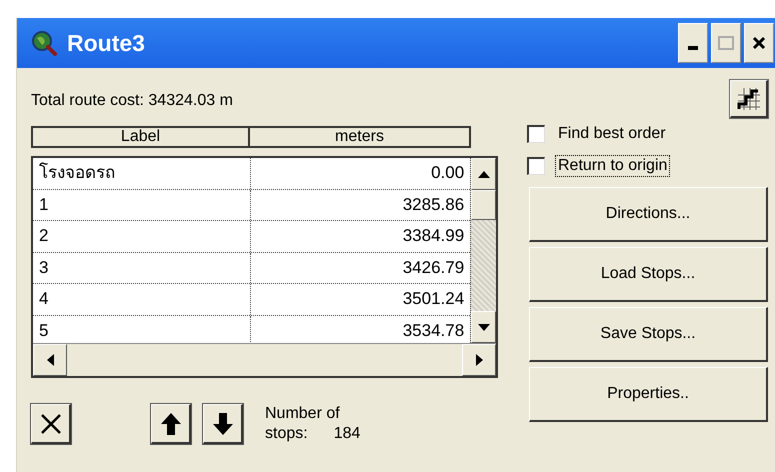 This screenshot has width=775, height=472. I want to click on close-button, so click(759, 43).